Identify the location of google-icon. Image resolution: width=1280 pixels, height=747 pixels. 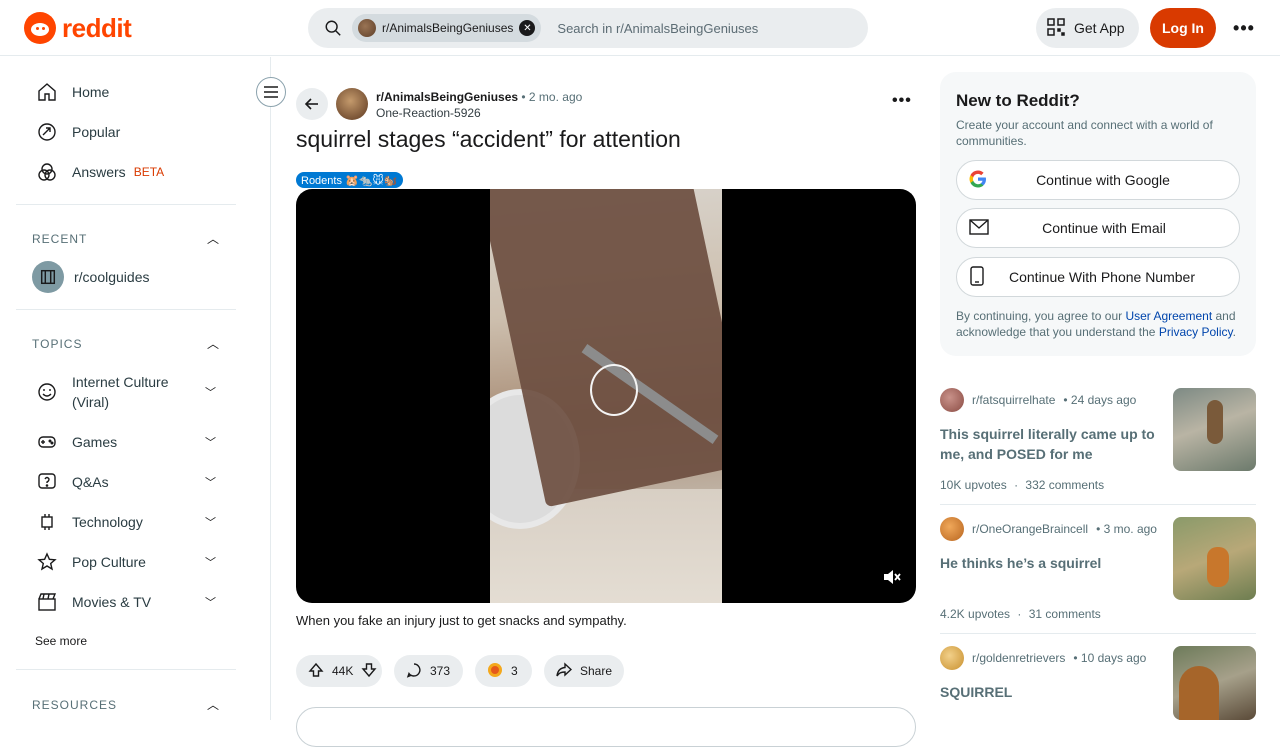
(978, 180).